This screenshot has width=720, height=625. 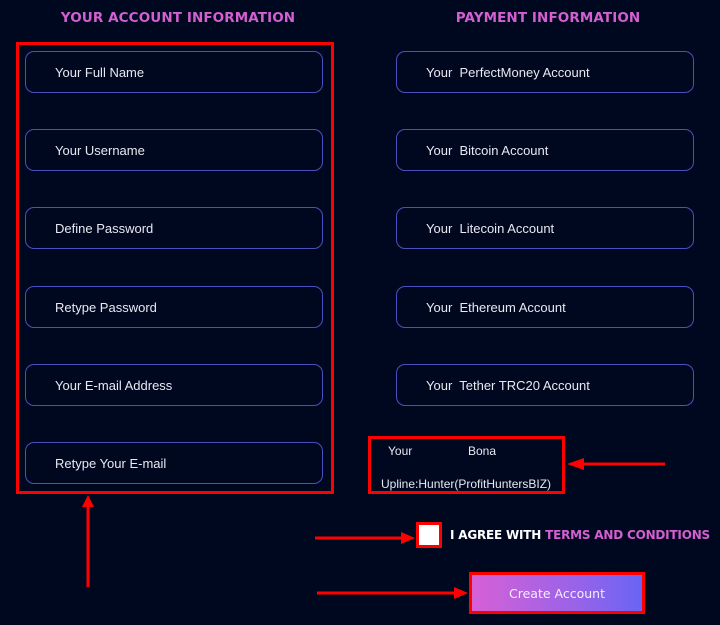 I want to click on arrow-left-to-upline, so click(x=616, y=464).